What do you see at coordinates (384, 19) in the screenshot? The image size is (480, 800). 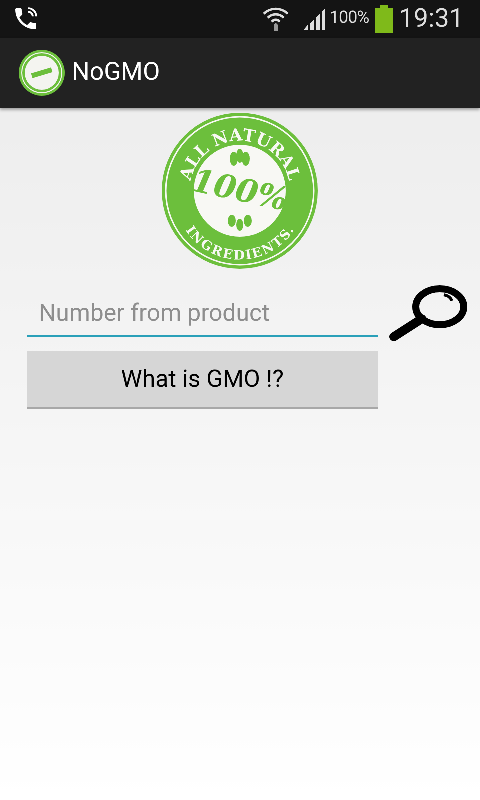 I see `battery-icon` at bounding box center [384, 19].